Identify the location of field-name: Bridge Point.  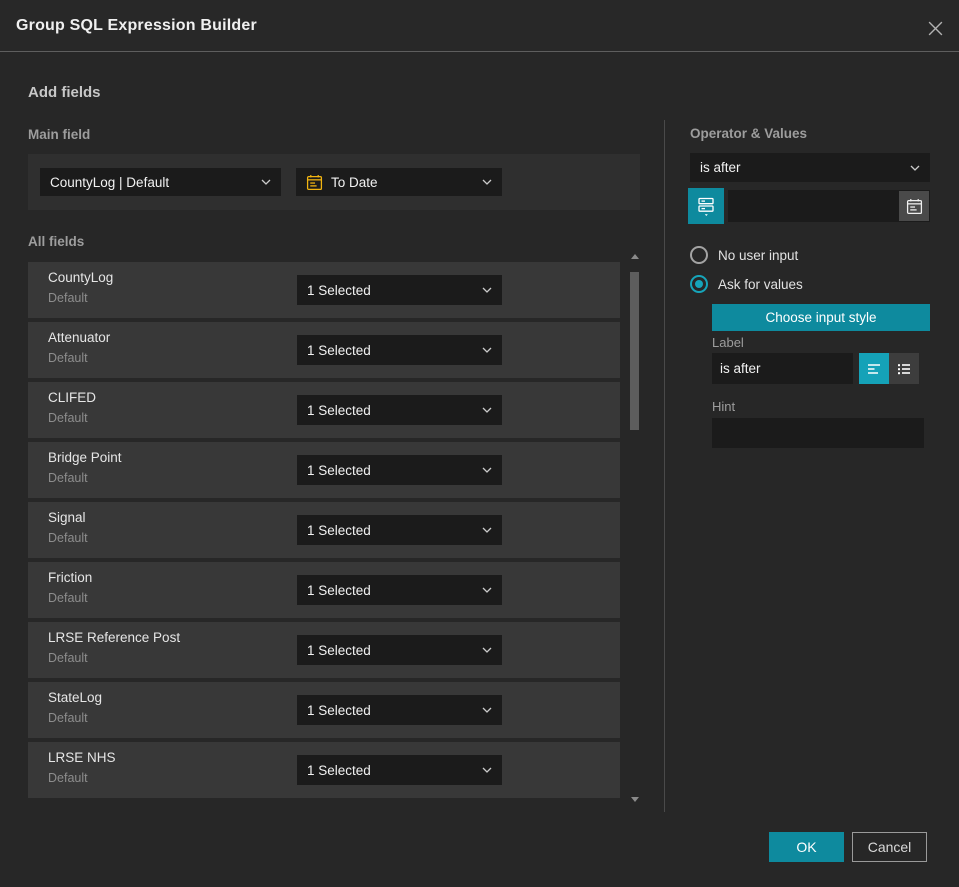
(85, 457).